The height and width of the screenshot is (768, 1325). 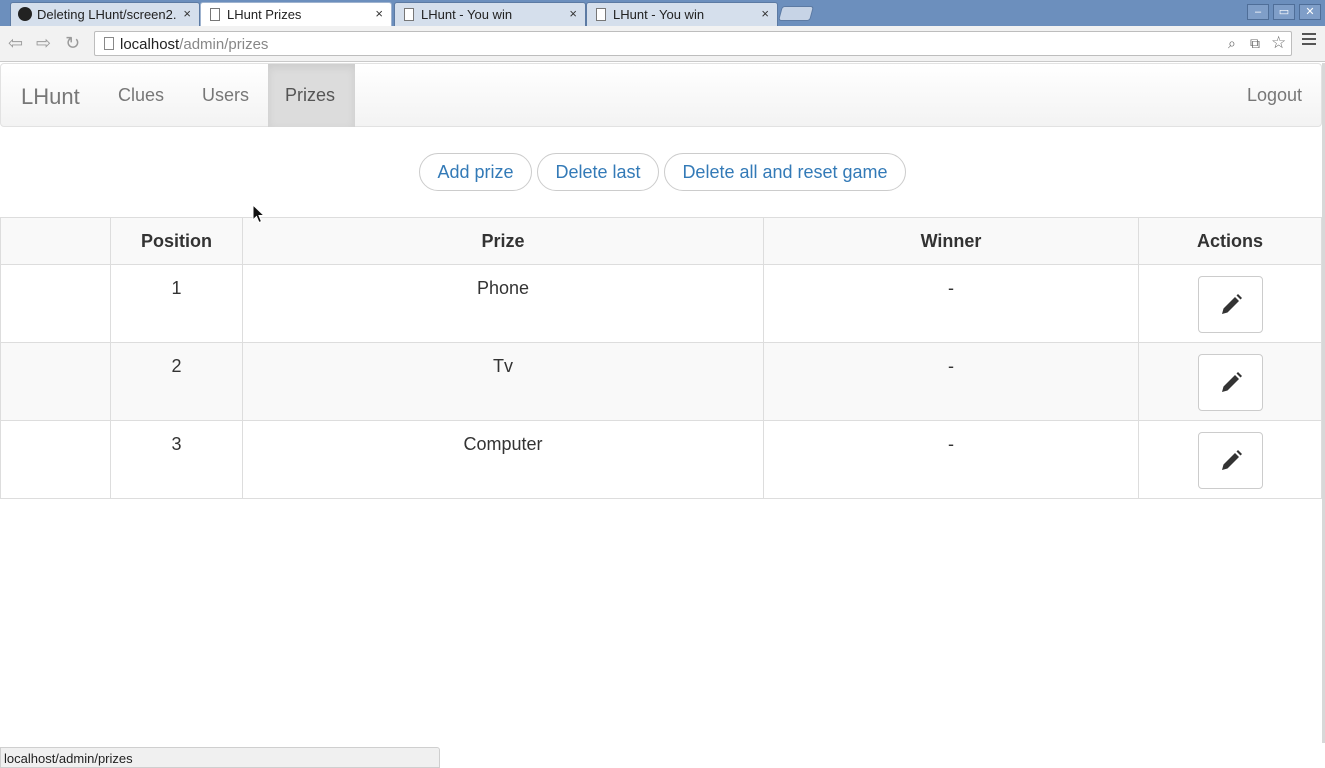 What do you see at coordinates (150, 44) in the screenshot?
I see `url-host: localhost` at bounding box center [150, 44].